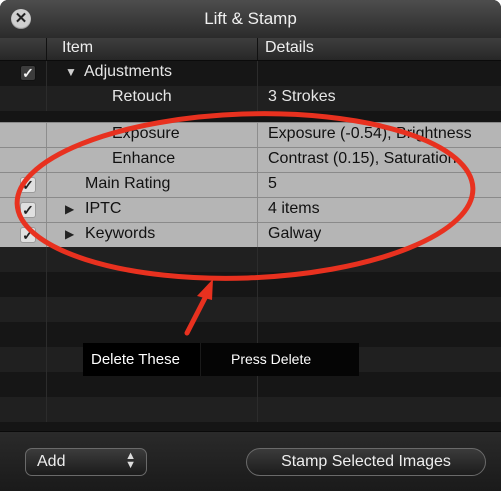 The height and width of the screenshot is (491, 501). What do you see at coordinates (250, 98) in the screenshot?
I see `table-row: Retouch 3 Strokes` at bounding box center [250, 98].